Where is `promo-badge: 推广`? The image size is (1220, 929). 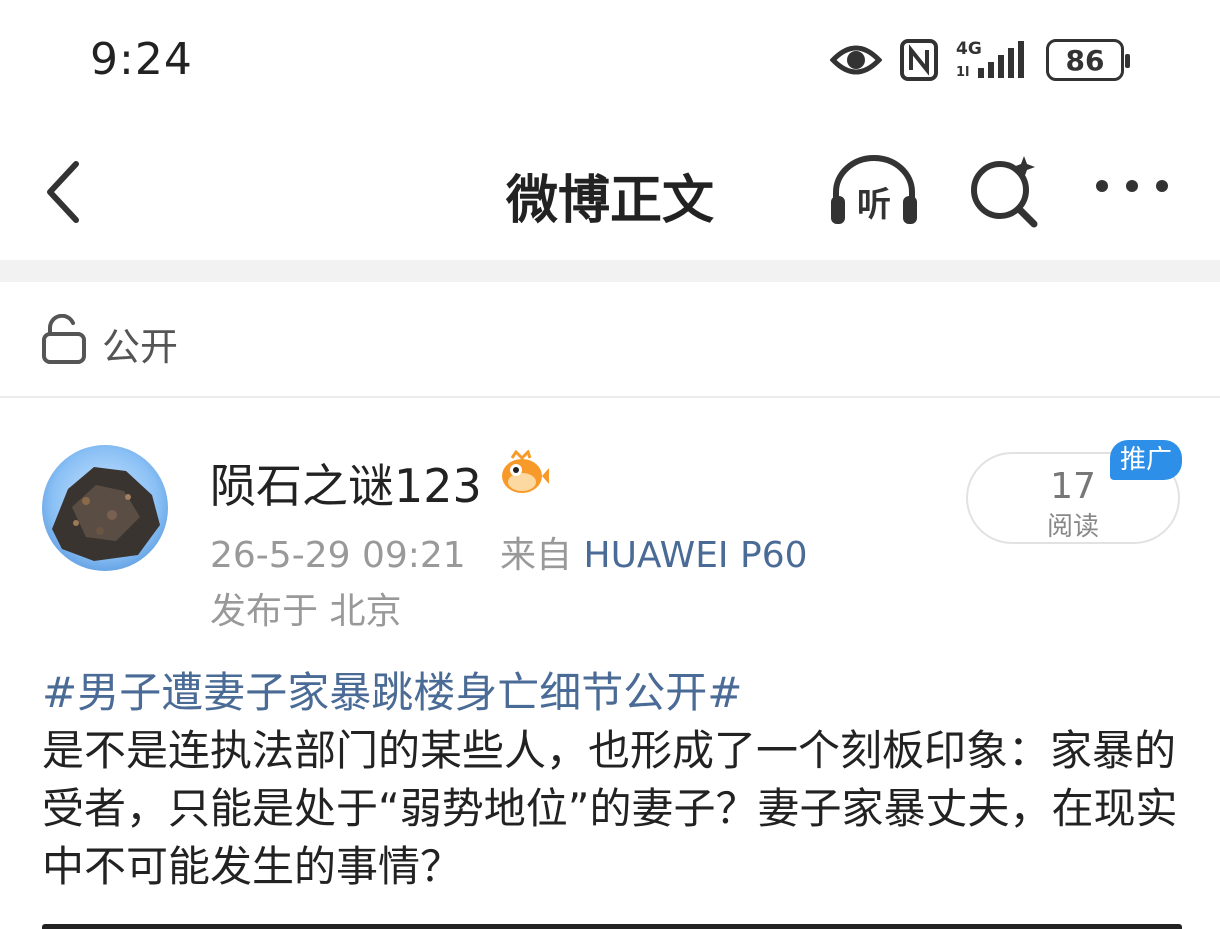
promo-badge: 推广 is located at coordinates (1146, 460).